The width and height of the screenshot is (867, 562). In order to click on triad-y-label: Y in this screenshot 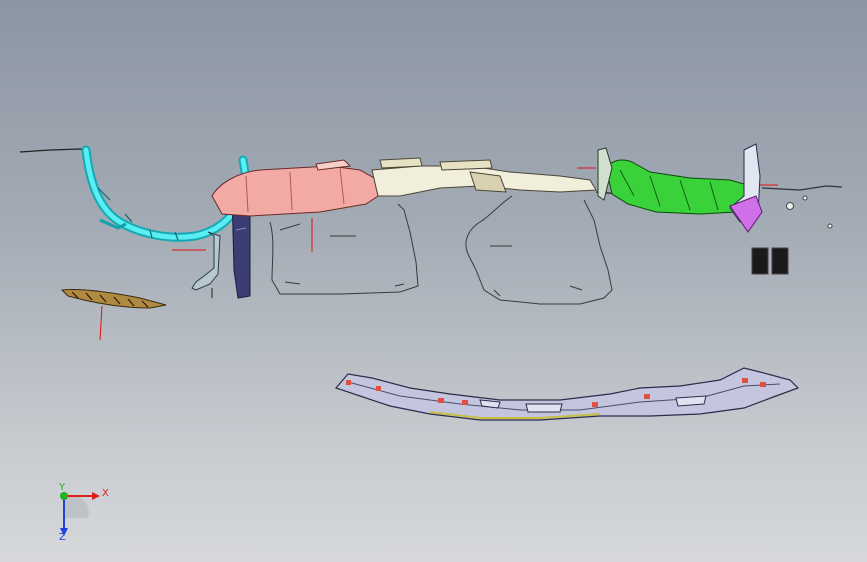, I will do `click(62, 487)`.